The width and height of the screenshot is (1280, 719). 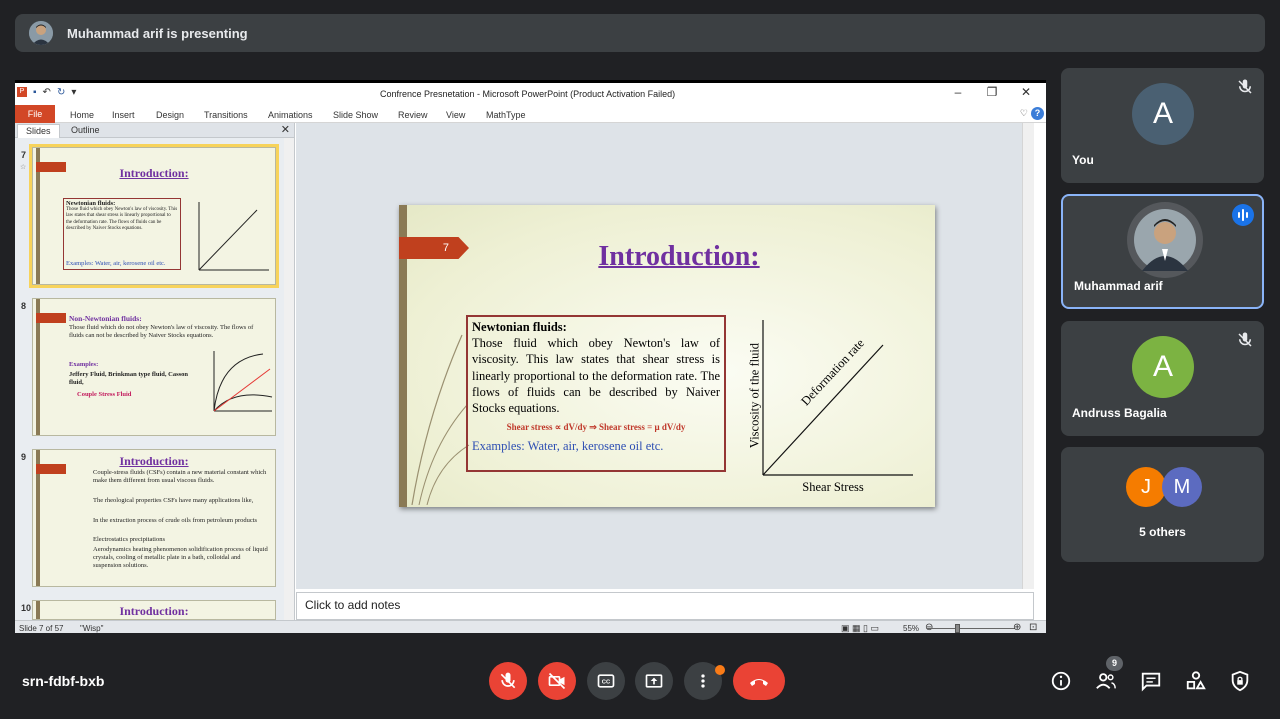 I want to click on present-screen-button, so click(x=654, y=681).